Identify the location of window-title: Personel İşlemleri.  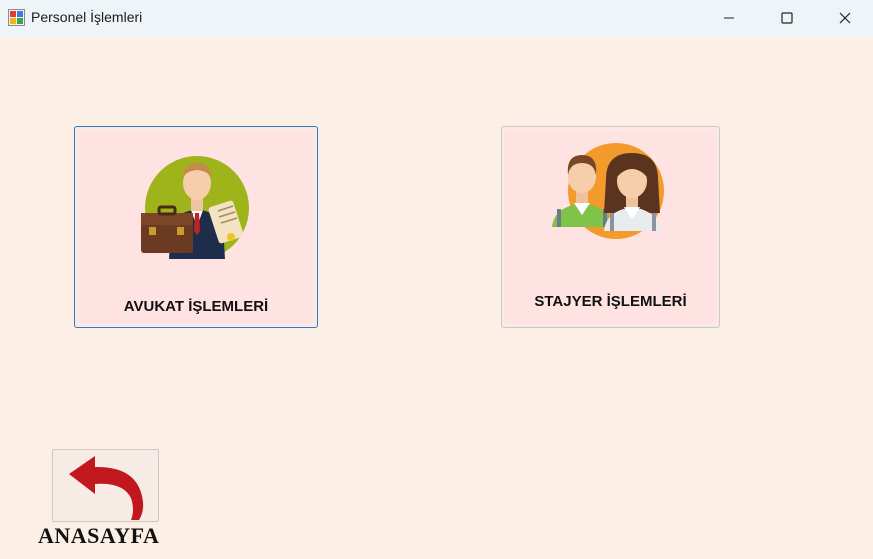
(87, 17).